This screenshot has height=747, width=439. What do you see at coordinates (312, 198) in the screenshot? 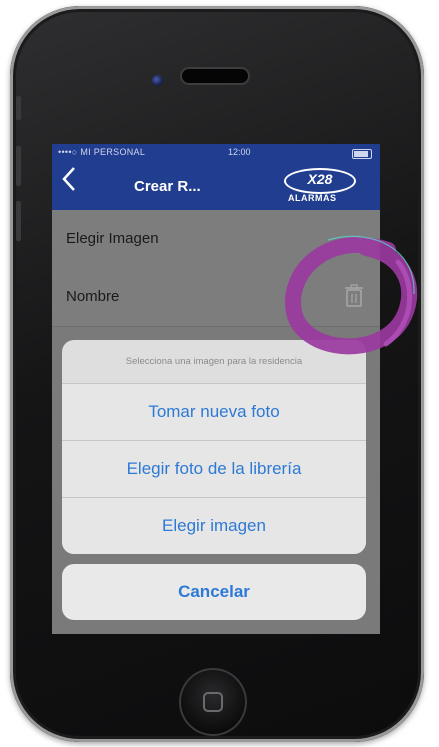
I see `logo-subtitle: ALARMAS` at bounding box center [312, 198].